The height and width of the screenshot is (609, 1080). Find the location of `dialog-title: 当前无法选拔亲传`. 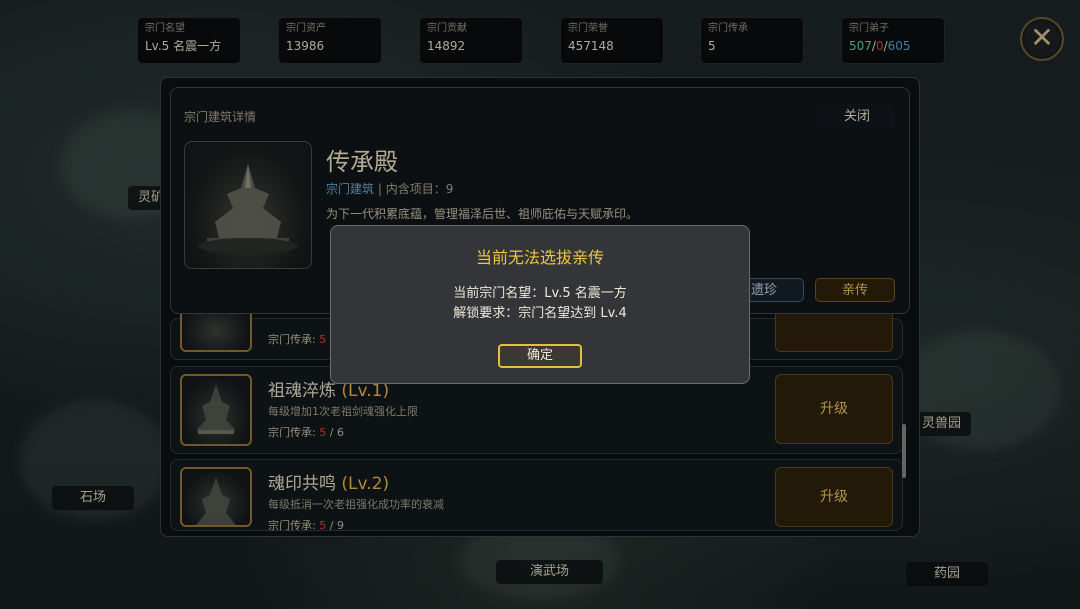

dialog-title: 当前无法选拔亲传 is located at coordinates (539, 257).